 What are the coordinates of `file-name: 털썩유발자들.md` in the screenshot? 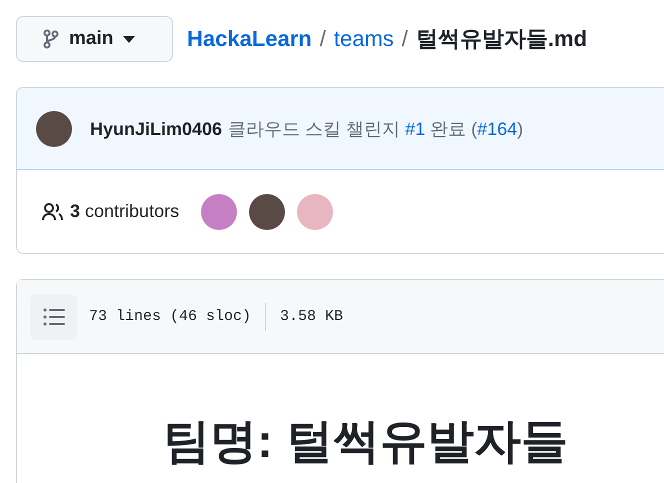 It's located at (502, 39).